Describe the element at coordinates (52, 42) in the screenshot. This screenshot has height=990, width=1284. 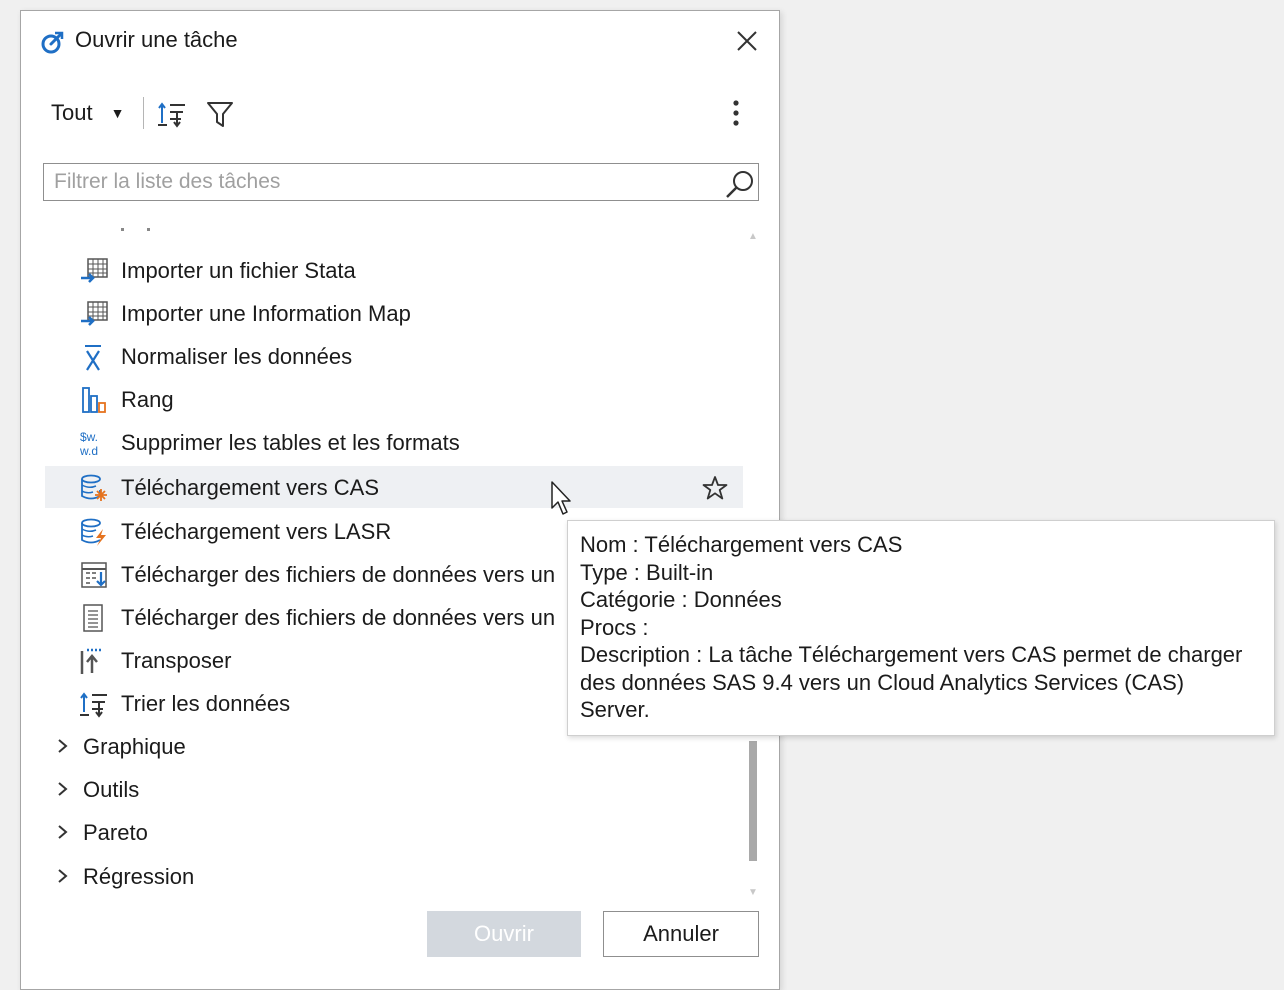
I see `sas-app-icon` at that location.